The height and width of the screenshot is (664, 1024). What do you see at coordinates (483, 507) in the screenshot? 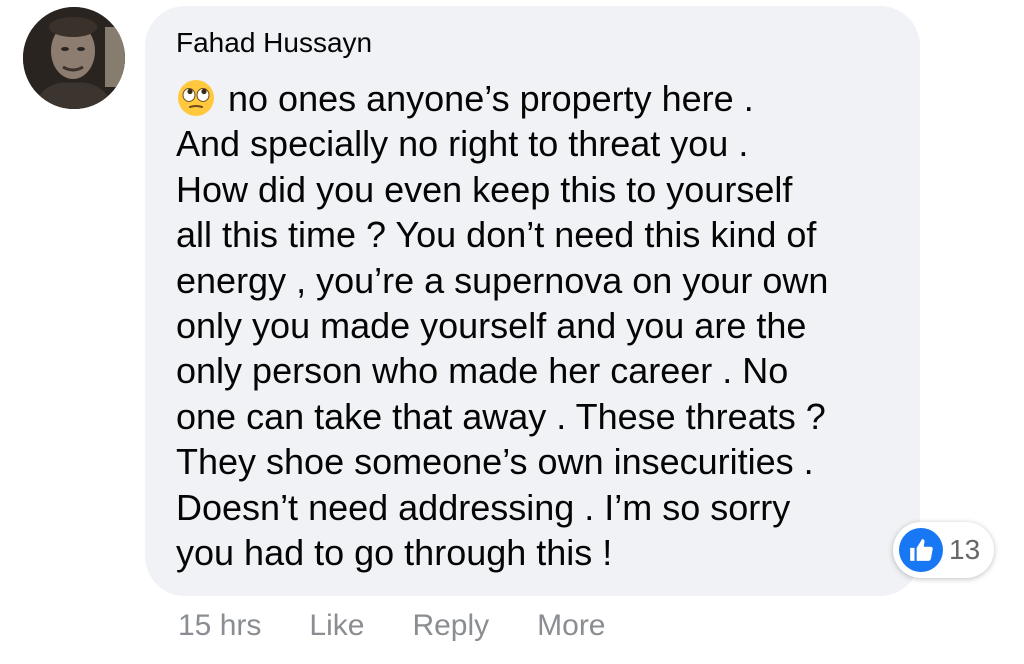
I see `comment-line: Doesn’t need addressing . I’m so sorry` at bounding box center [483, 507].